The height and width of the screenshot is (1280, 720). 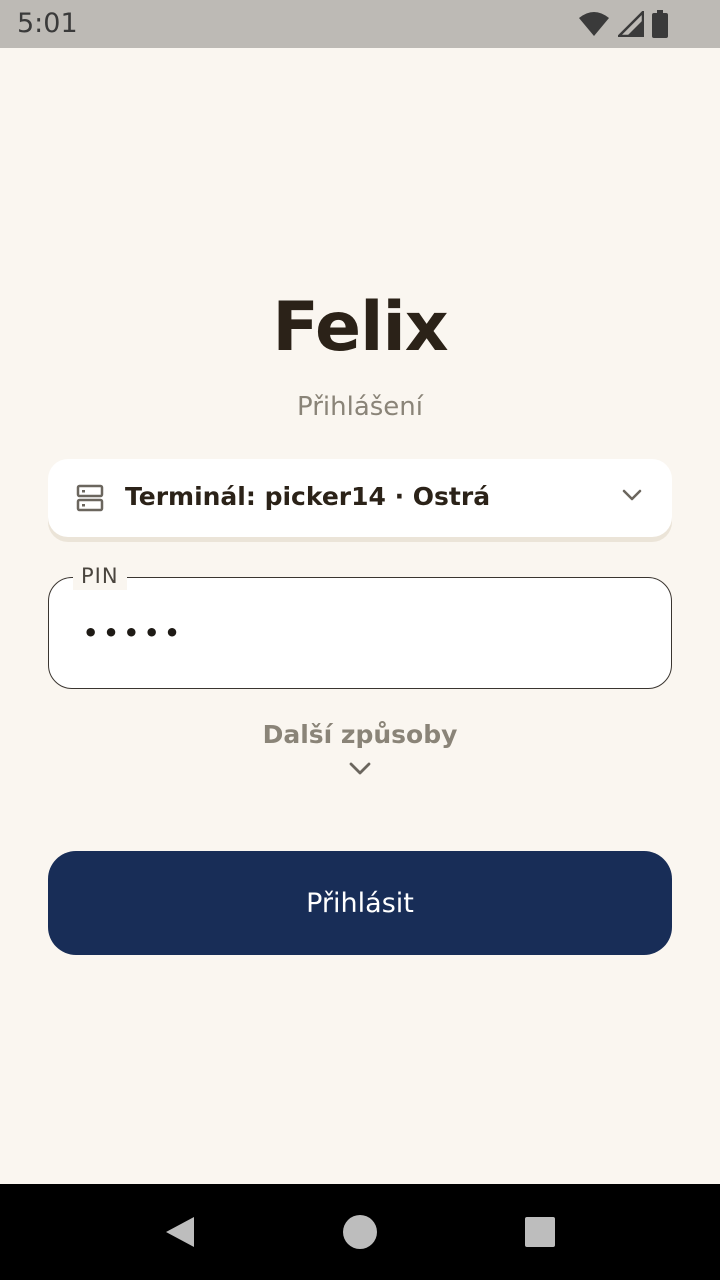 I want to click on terminal-label: Terminál: picker14 · Ostrá, so click(x=308, y=496).